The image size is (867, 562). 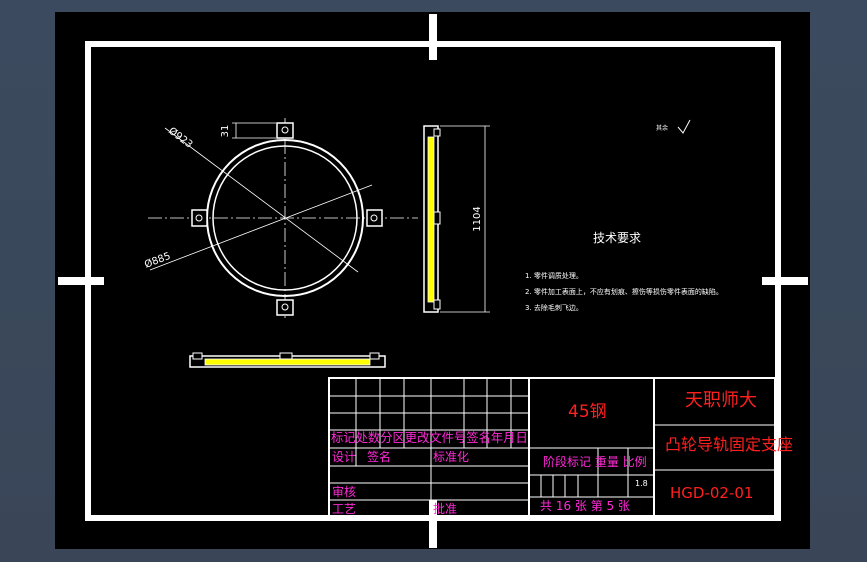 What do you see at coordinates (641, 483) in the screenshot?
I see `scale-value: 1.8` at bounding box center [641, 483].